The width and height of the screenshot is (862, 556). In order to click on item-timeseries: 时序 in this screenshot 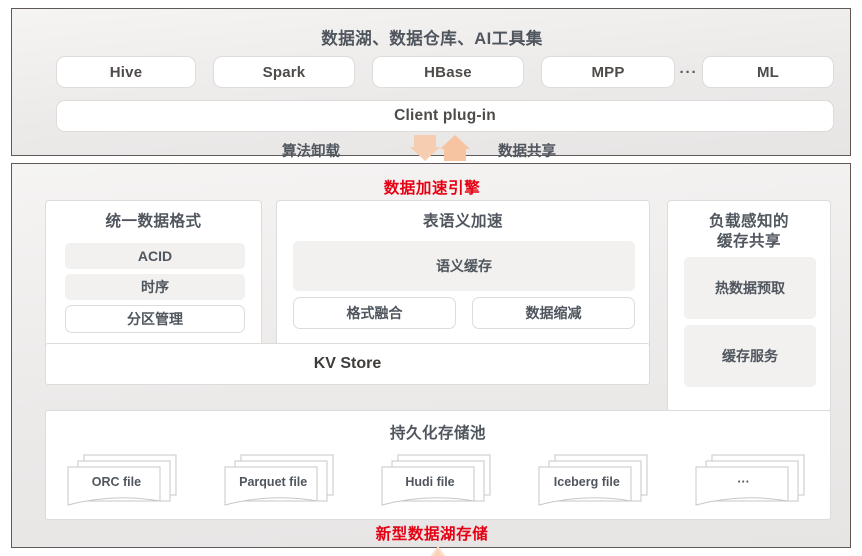, I will do `click(155, 287)`.